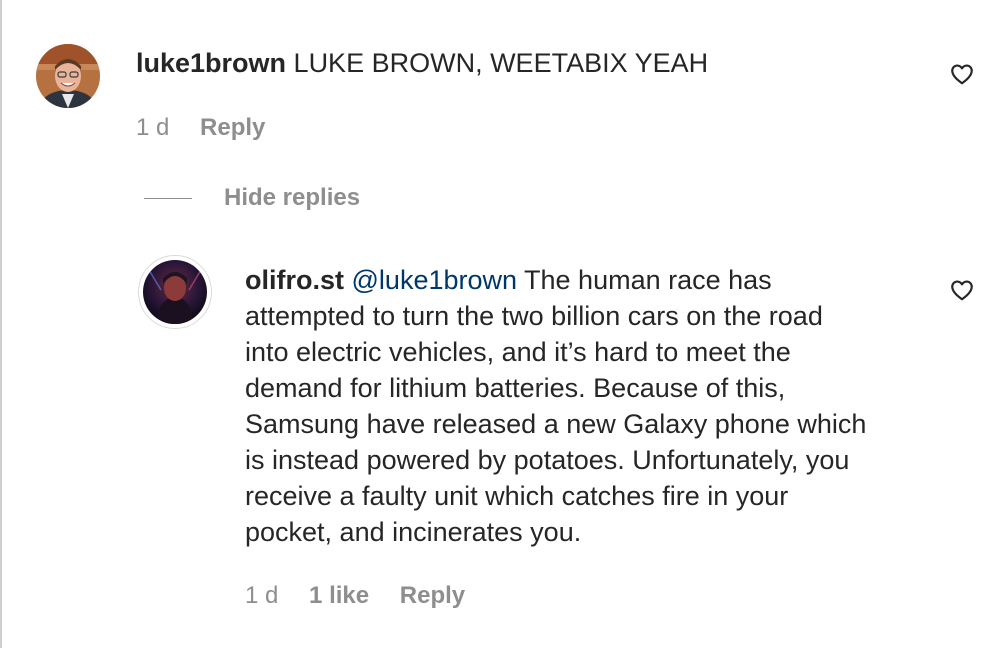  What do you see at coordinates (339, 595) in the screenshot?
I see `likes-count: 1 like` at bounding box center [339, 595].